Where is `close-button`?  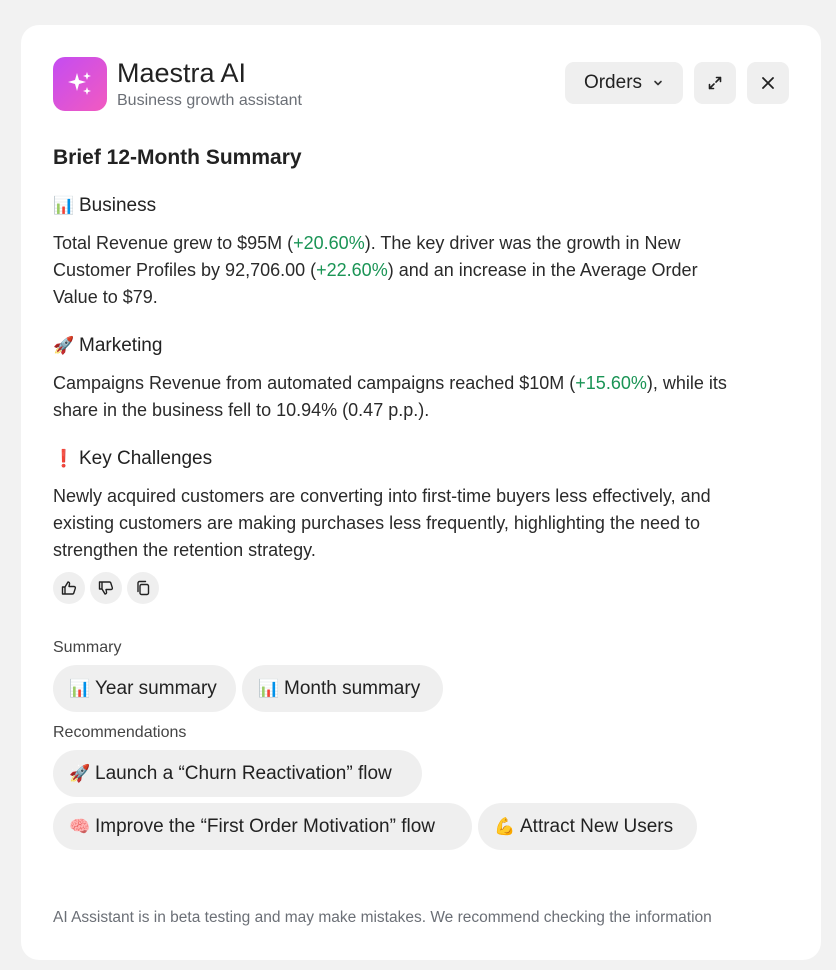 close-button is located at coordinates (768, 83).